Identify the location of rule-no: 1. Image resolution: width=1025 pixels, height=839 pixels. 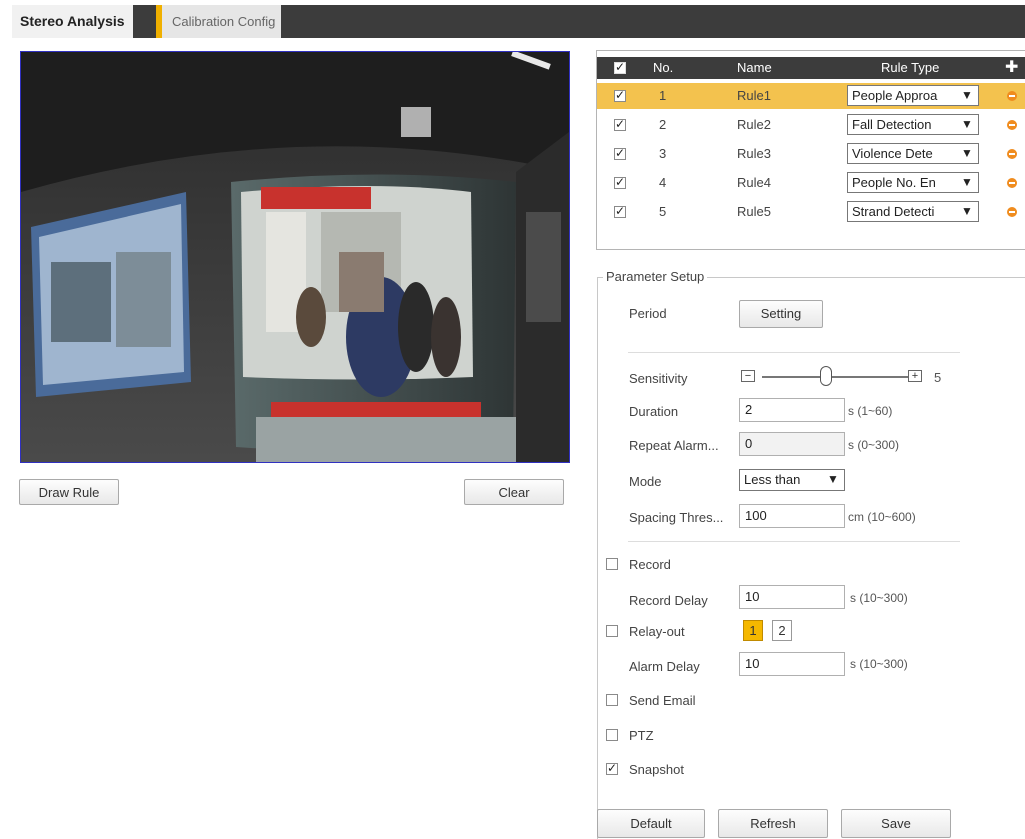
(663, 95).